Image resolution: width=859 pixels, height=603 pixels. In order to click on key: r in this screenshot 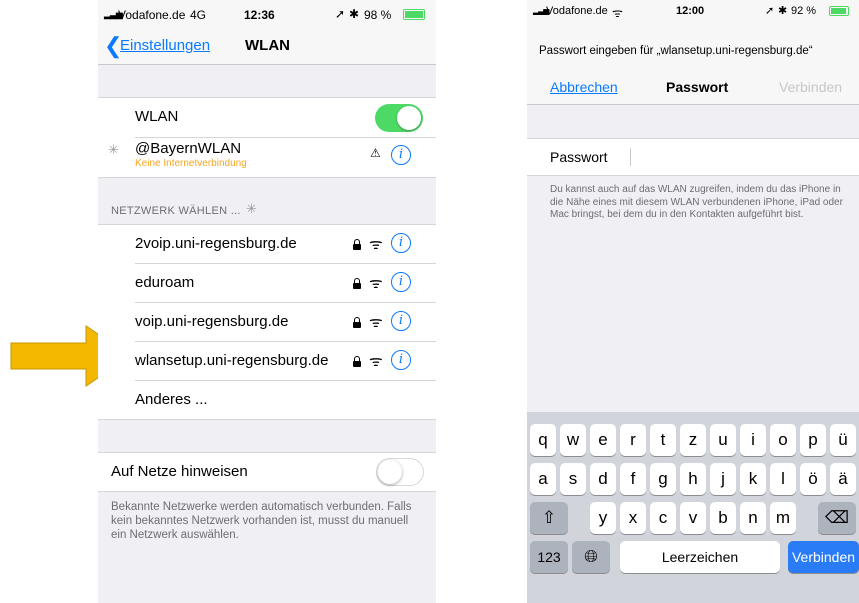, I will do `click(633, 440)`.